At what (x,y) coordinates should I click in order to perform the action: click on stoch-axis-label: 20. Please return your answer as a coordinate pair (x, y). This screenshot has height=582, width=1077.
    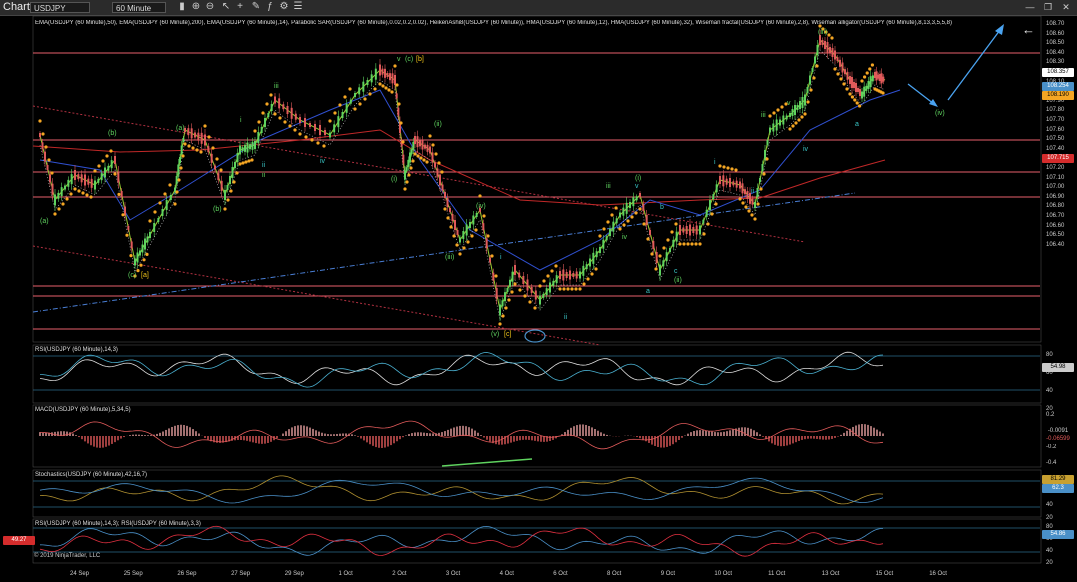
    Looking at the image, I should click on (1049, 518).